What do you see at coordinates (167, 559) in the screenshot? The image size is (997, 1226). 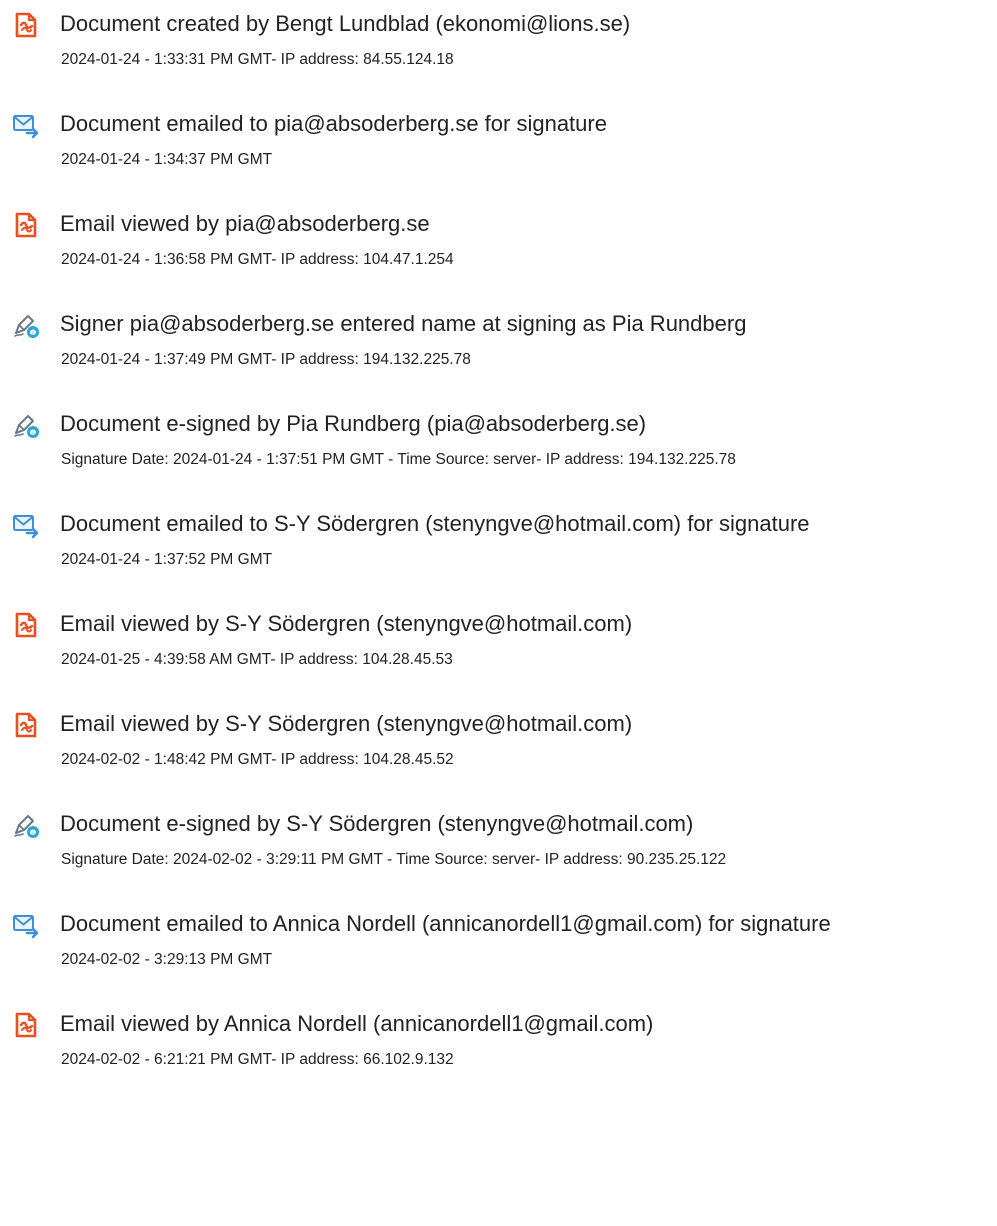 I see `event-detail: 2024-01-24 - 1:37:52 PM GMT` at bounding box center [167, 559].